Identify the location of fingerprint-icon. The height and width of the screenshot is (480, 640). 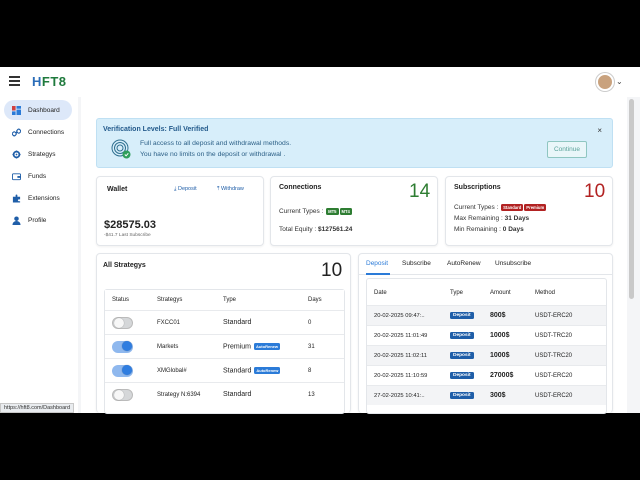
(121, 149).